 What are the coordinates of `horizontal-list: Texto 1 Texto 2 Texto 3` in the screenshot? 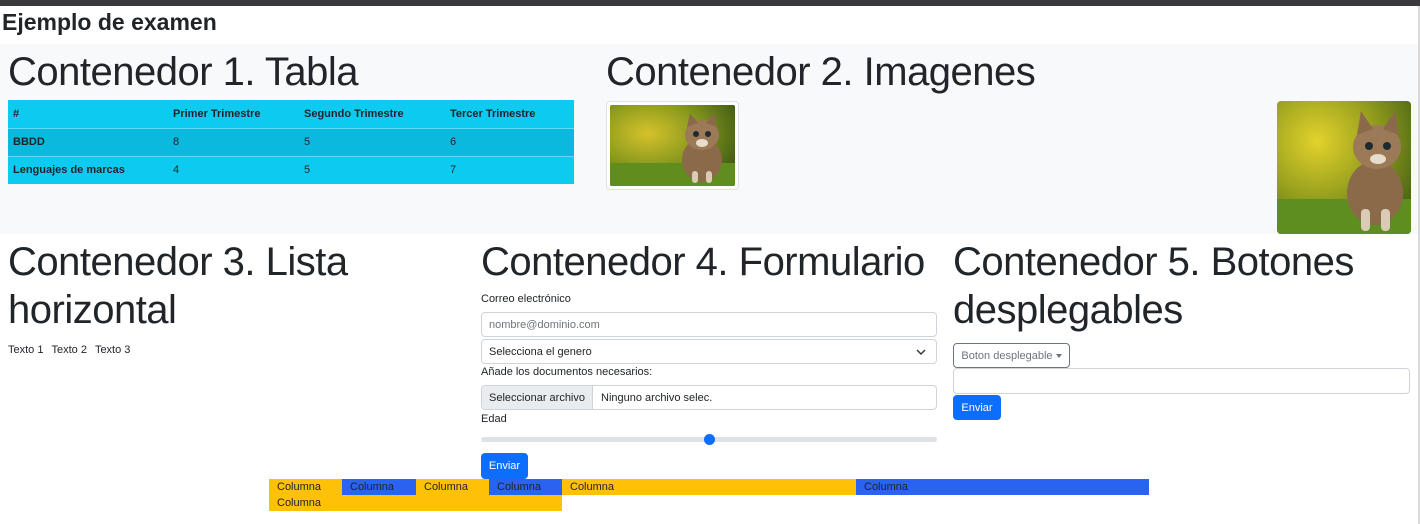 It's located at (69, 350).